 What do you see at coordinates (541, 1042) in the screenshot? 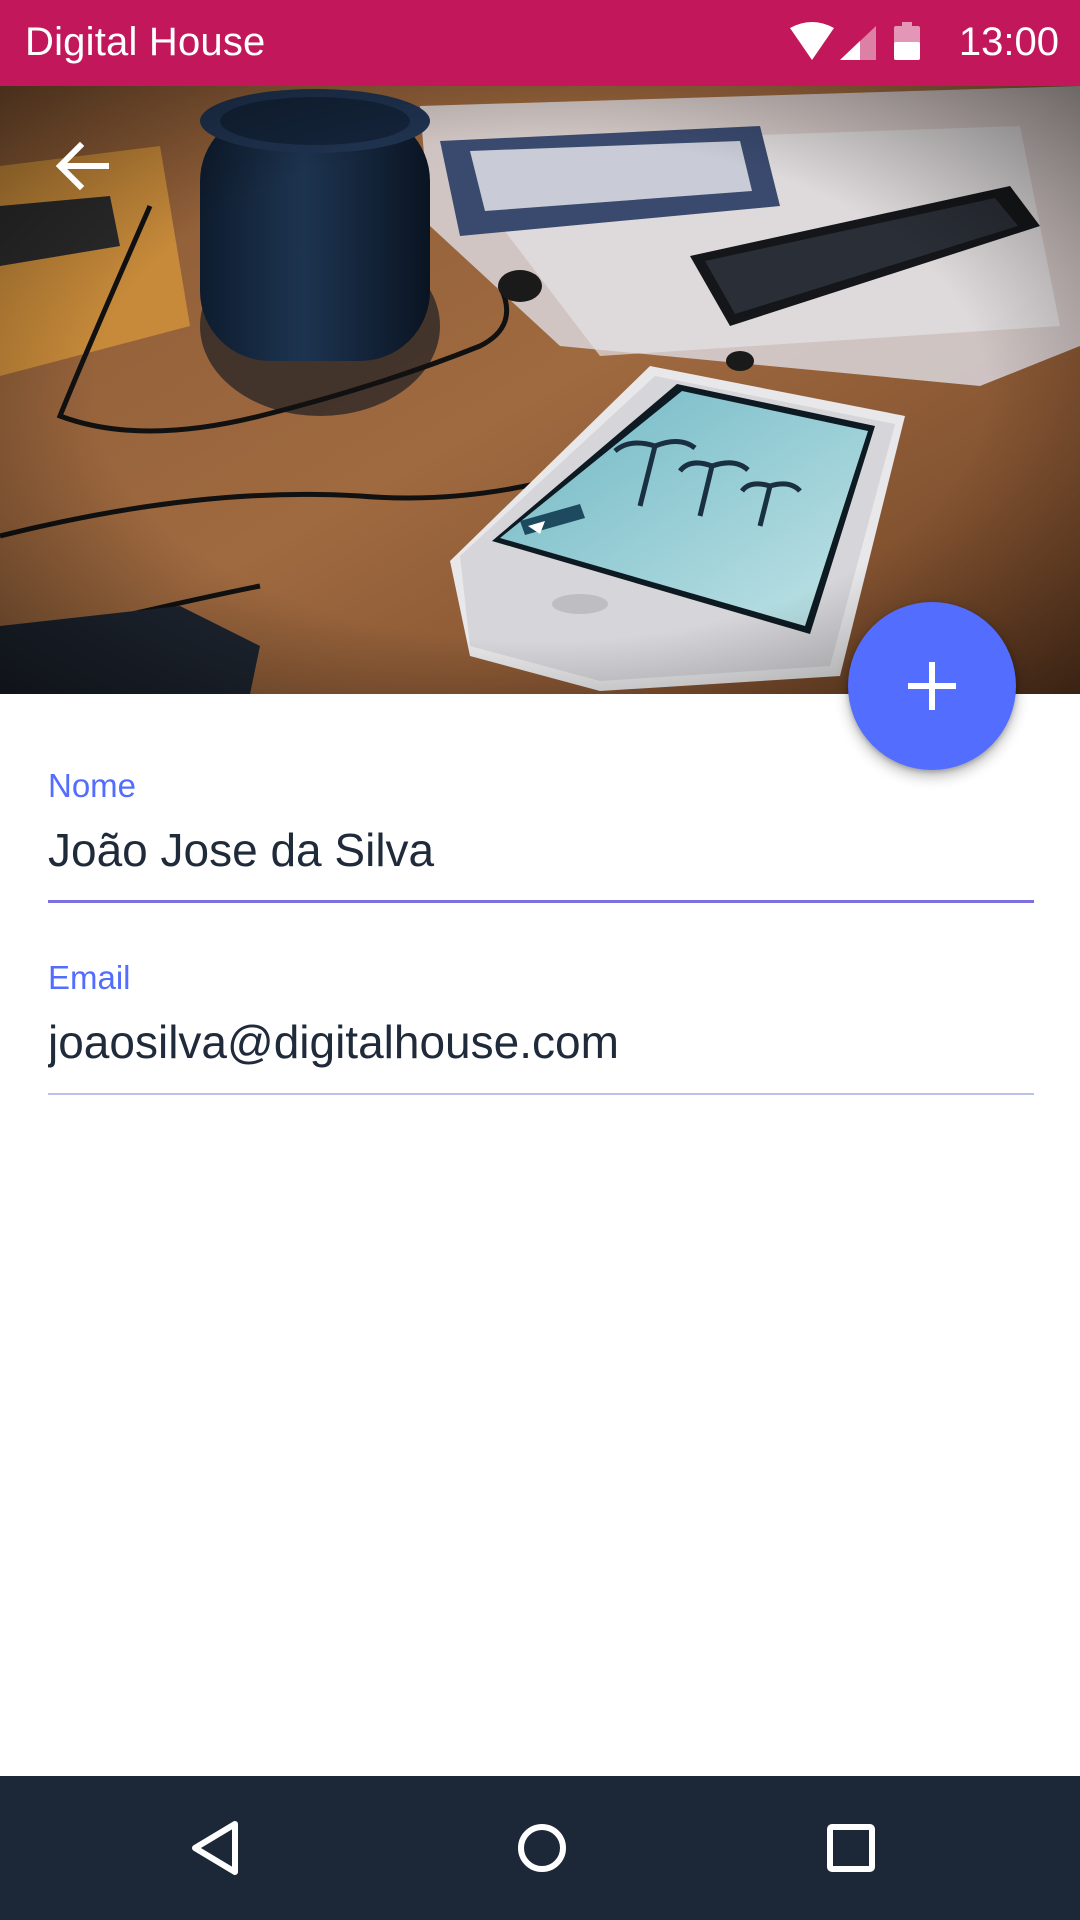
I see `email-input` at bounding box center [541, 1042].